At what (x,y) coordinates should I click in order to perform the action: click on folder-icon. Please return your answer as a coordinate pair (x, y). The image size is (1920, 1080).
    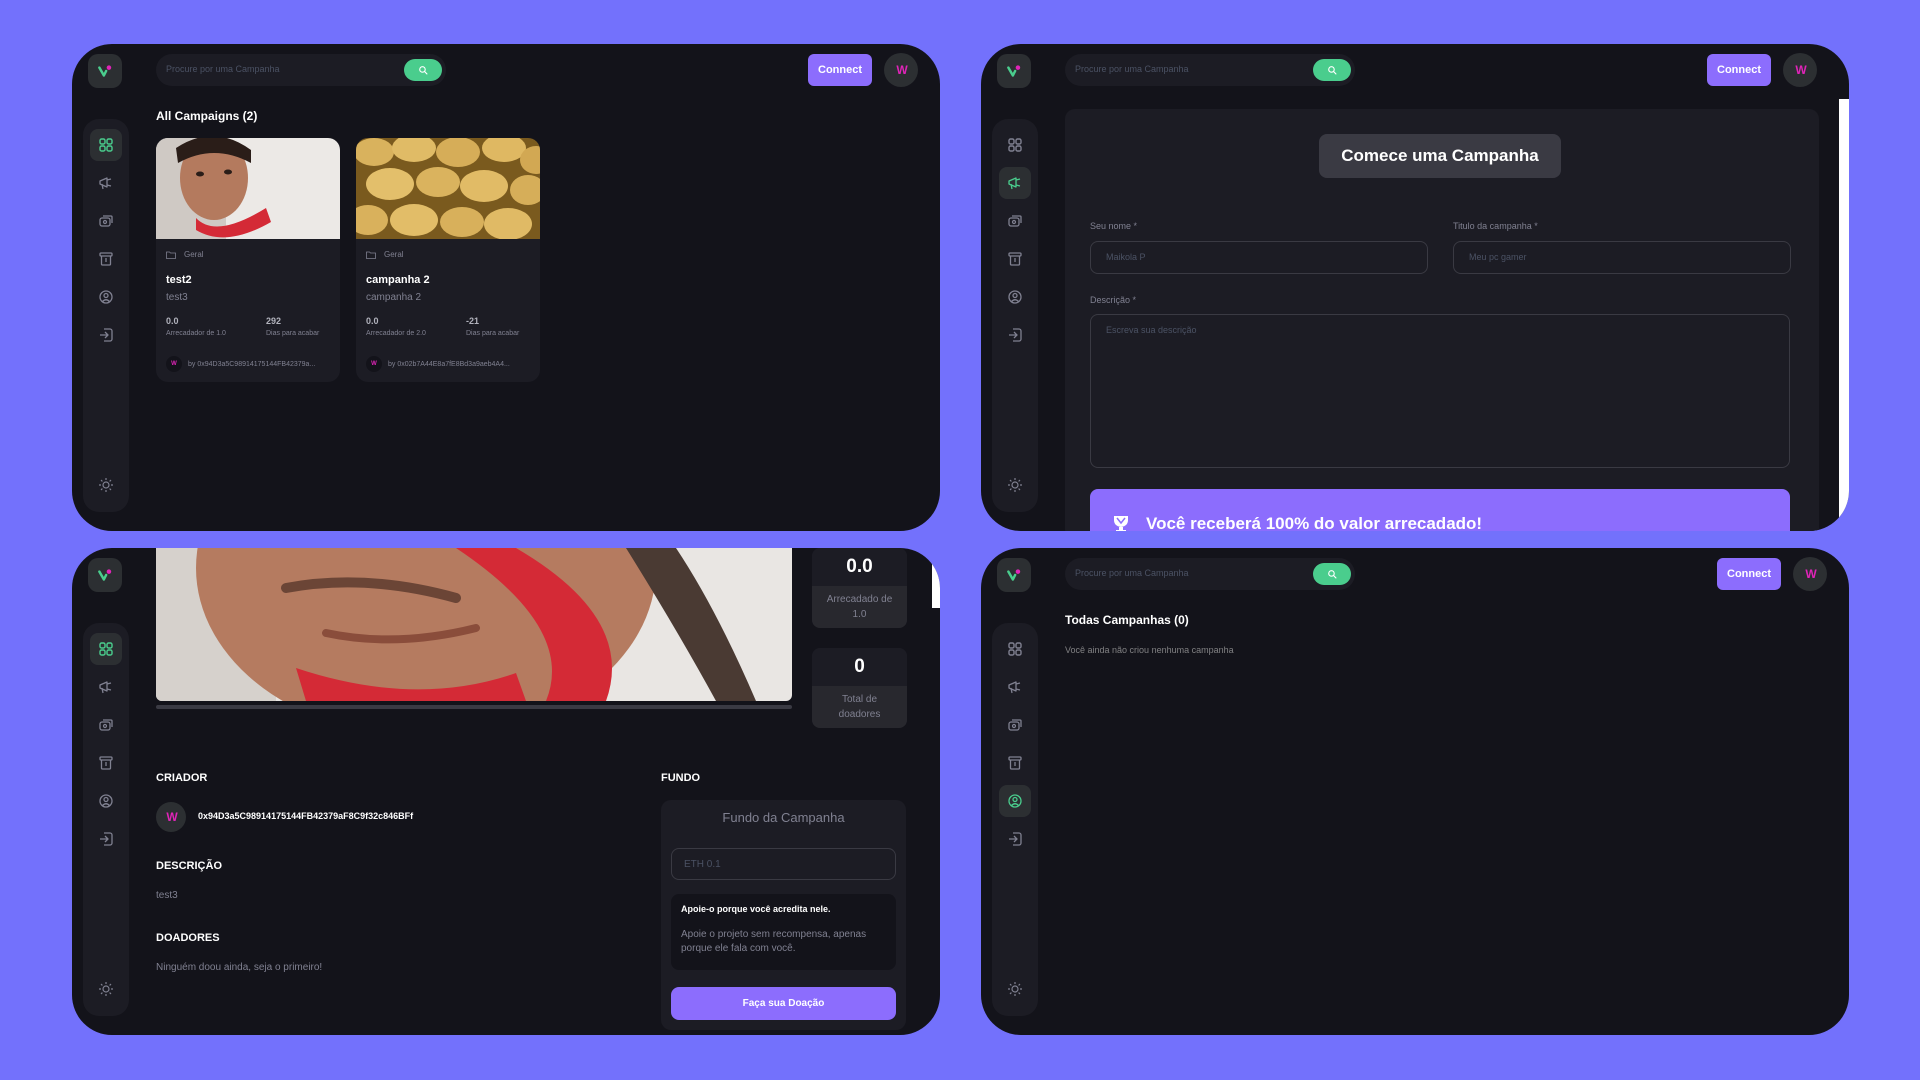
    Looking at the image, I should click on (171, 255).